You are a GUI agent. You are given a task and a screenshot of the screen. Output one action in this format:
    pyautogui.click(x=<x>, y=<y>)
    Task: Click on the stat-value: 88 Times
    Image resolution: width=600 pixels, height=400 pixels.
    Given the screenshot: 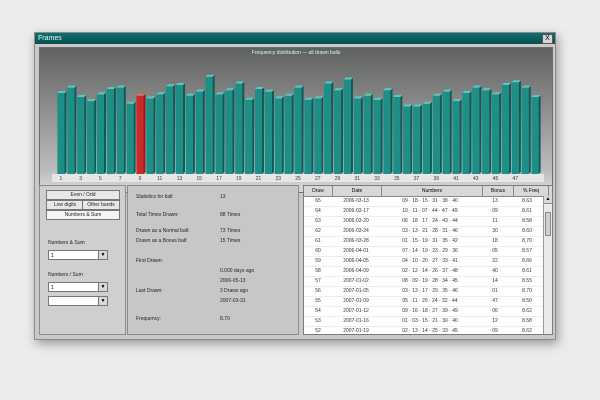 What is the action you would take?
    pyautogui.click(x=230, y=215)
    